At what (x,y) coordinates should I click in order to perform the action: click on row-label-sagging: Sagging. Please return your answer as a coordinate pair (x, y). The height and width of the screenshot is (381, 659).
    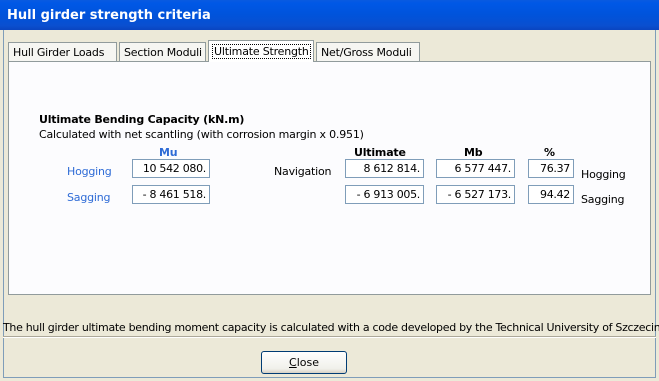
    Looking at the image, I should click on (603, 199).